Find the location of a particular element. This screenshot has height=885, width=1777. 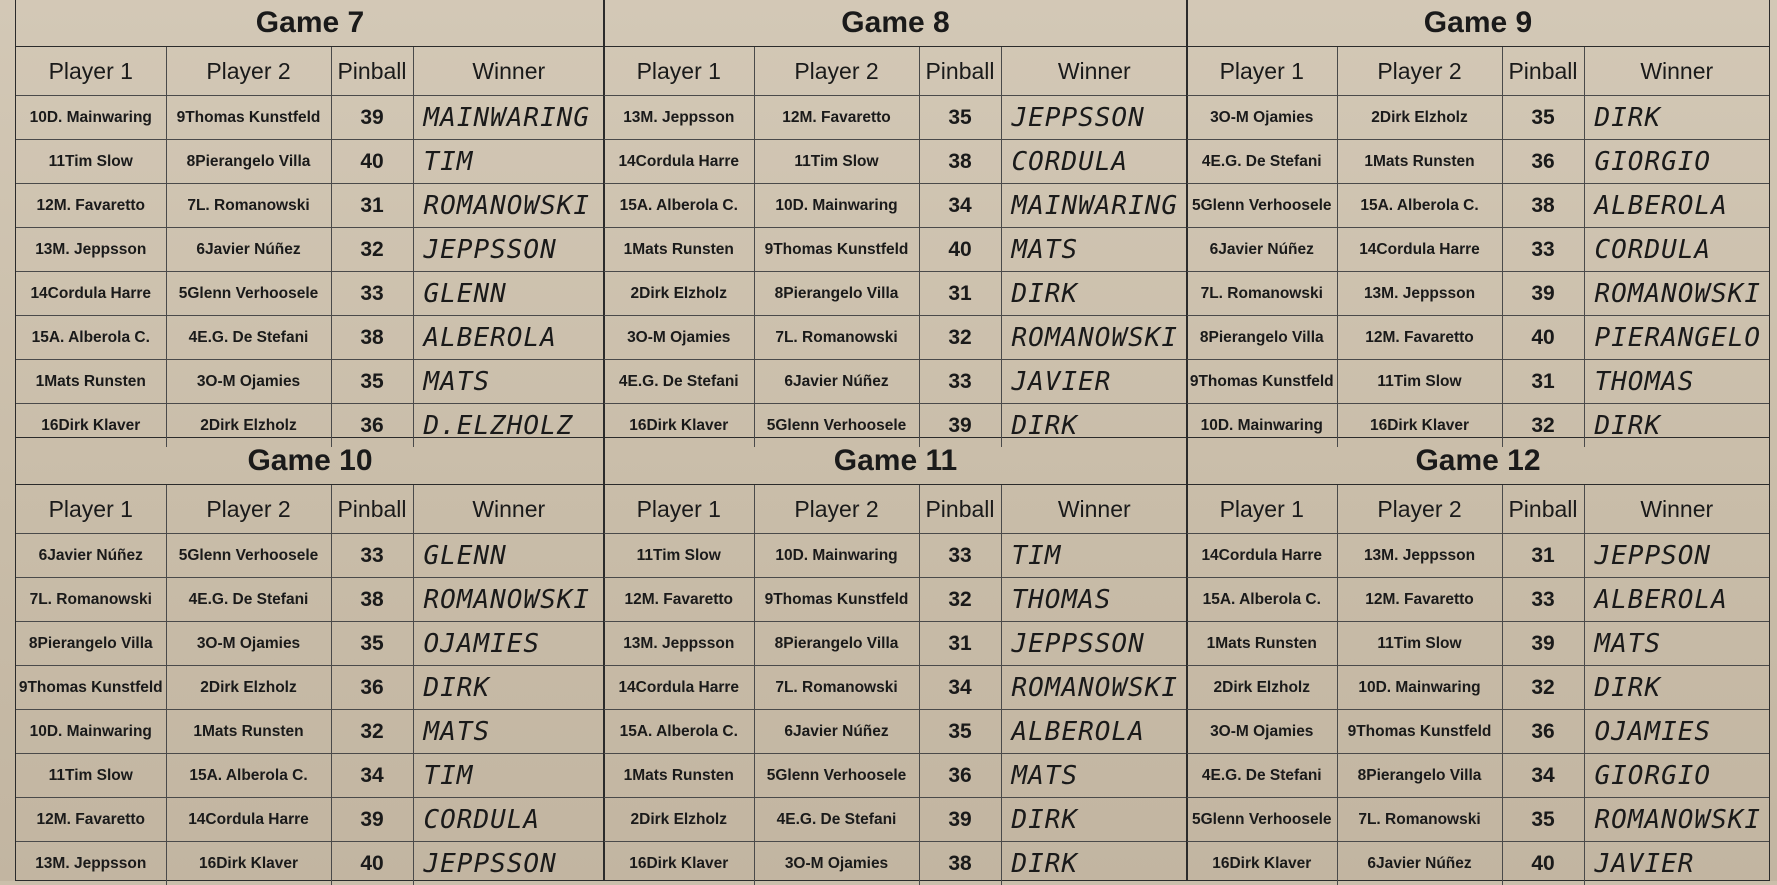

player2-cell: 16Dirk Klaver is located at coordinates (248, 863).